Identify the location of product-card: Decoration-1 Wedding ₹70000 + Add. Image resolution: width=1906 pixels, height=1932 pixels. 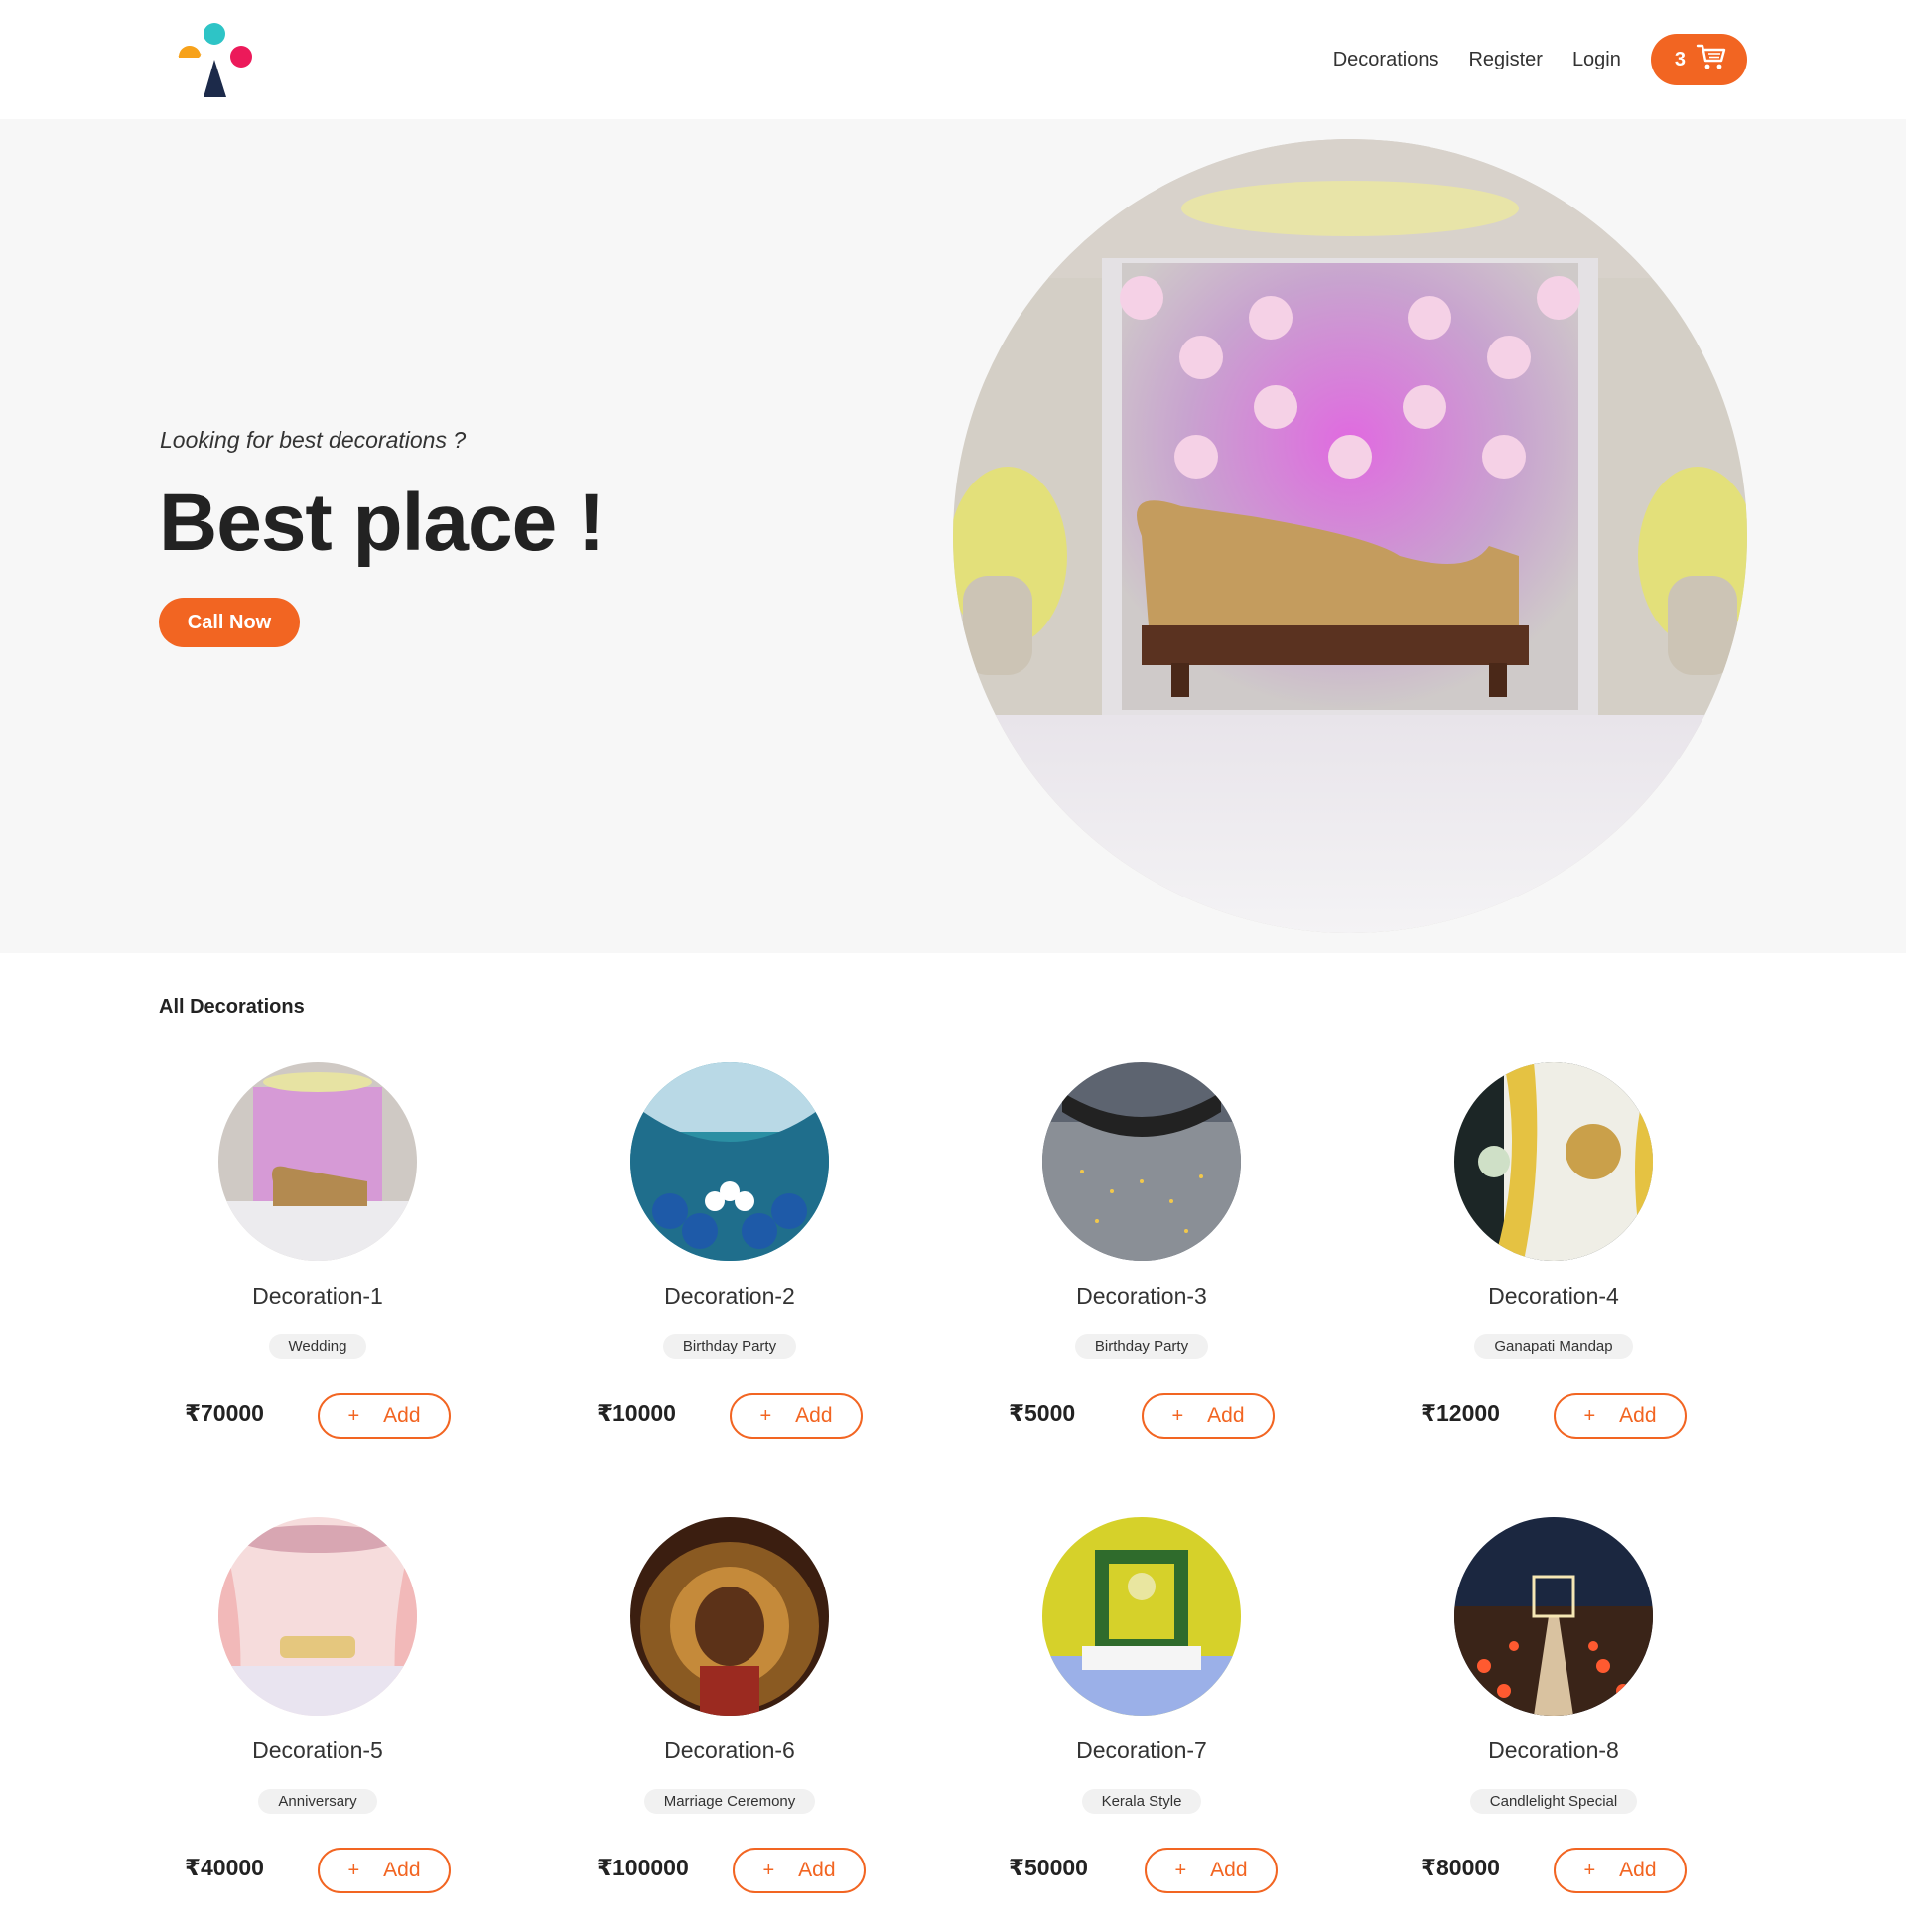
(317, 1260).